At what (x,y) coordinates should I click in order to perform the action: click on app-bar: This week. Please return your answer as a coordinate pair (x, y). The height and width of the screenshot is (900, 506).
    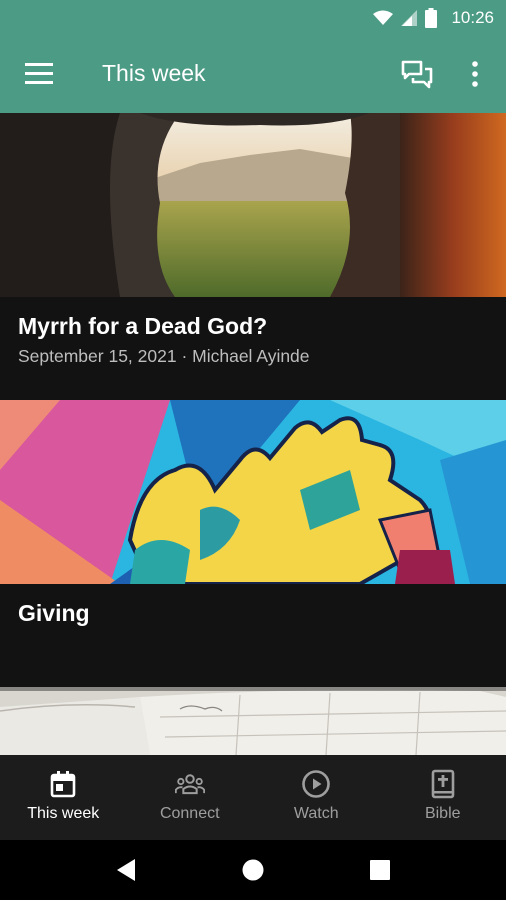
    Looking at the image, I should click on (253, 74).